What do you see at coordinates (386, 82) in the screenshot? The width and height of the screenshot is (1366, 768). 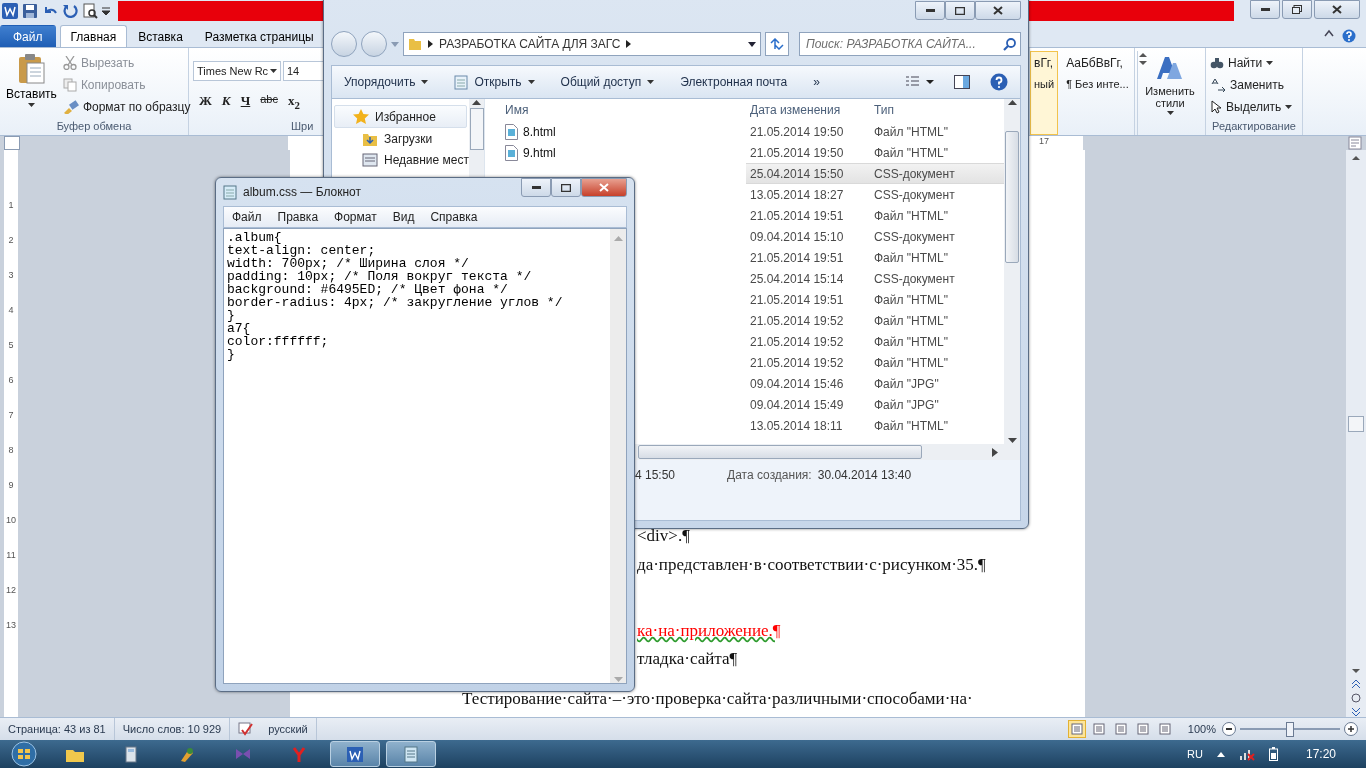 I see `toolbar-button: Упорядочить` at bounding box center [386, 82].